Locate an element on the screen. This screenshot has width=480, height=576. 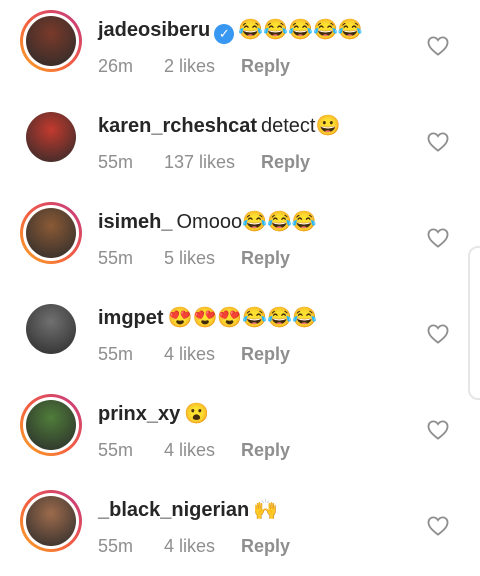
comment-line: karen_rcheshcat detect😀 is located at coordinates (219, 126).